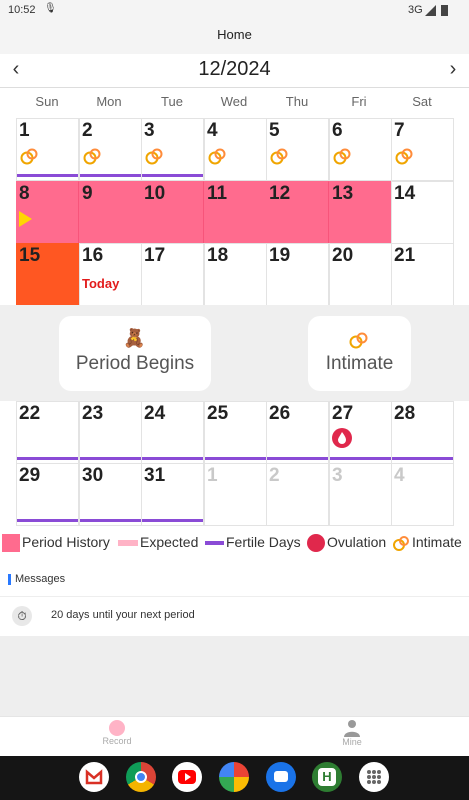 The width and height of the screenshot is (469, 800). What do you see at coordinates (430, 10) in the screenshot?
I see `signal-icon` at bounding box center [430, 10].